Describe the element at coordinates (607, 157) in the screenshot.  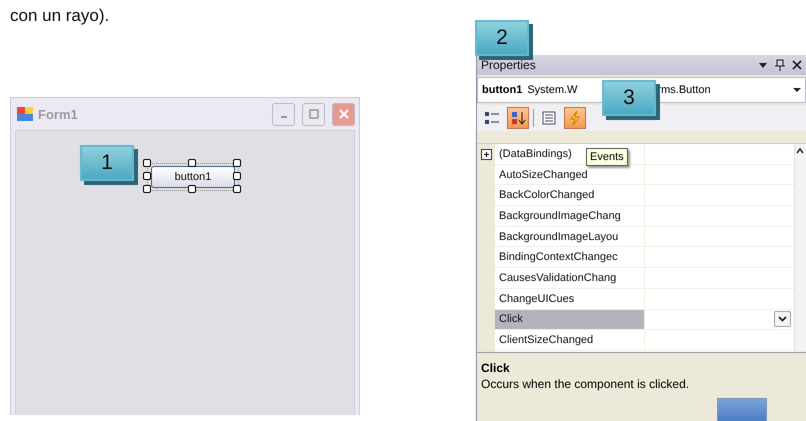
I see `events-tooltip: Events` at that location.